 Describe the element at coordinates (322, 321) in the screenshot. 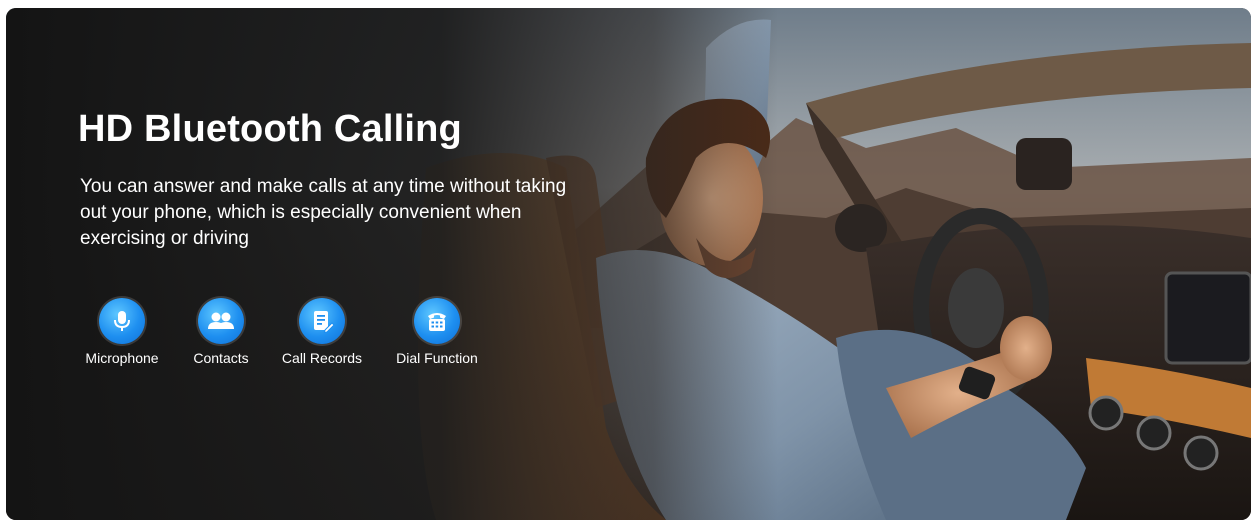

I see `call-records-icon` at that location.